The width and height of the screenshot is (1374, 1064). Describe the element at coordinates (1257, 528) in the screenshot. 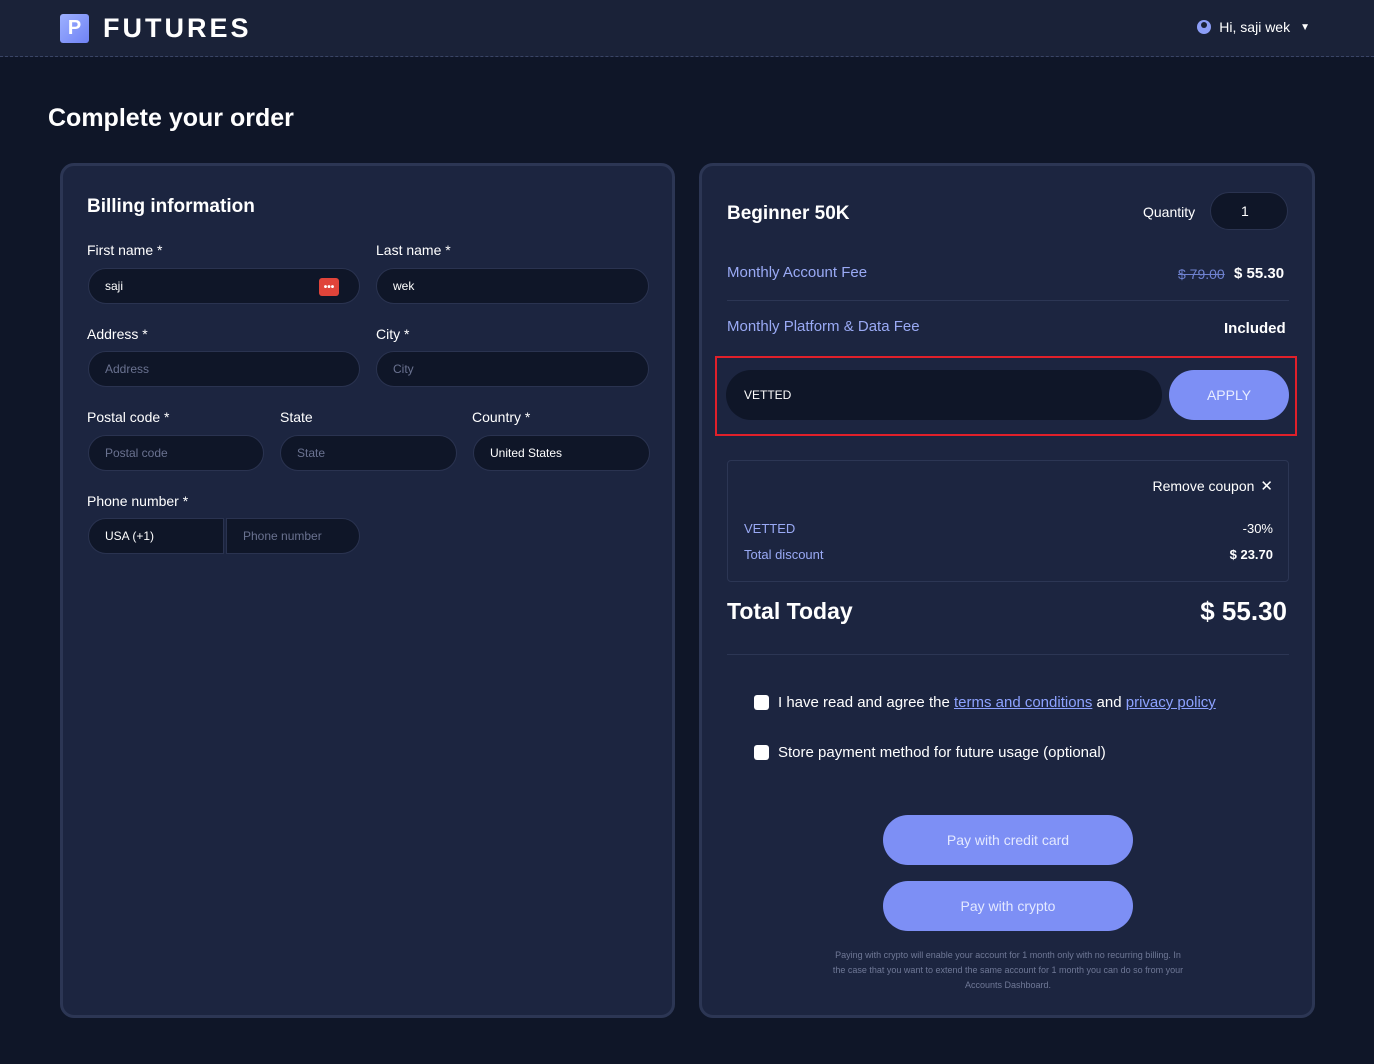

I see `coupon-percent: -30%` at that location.